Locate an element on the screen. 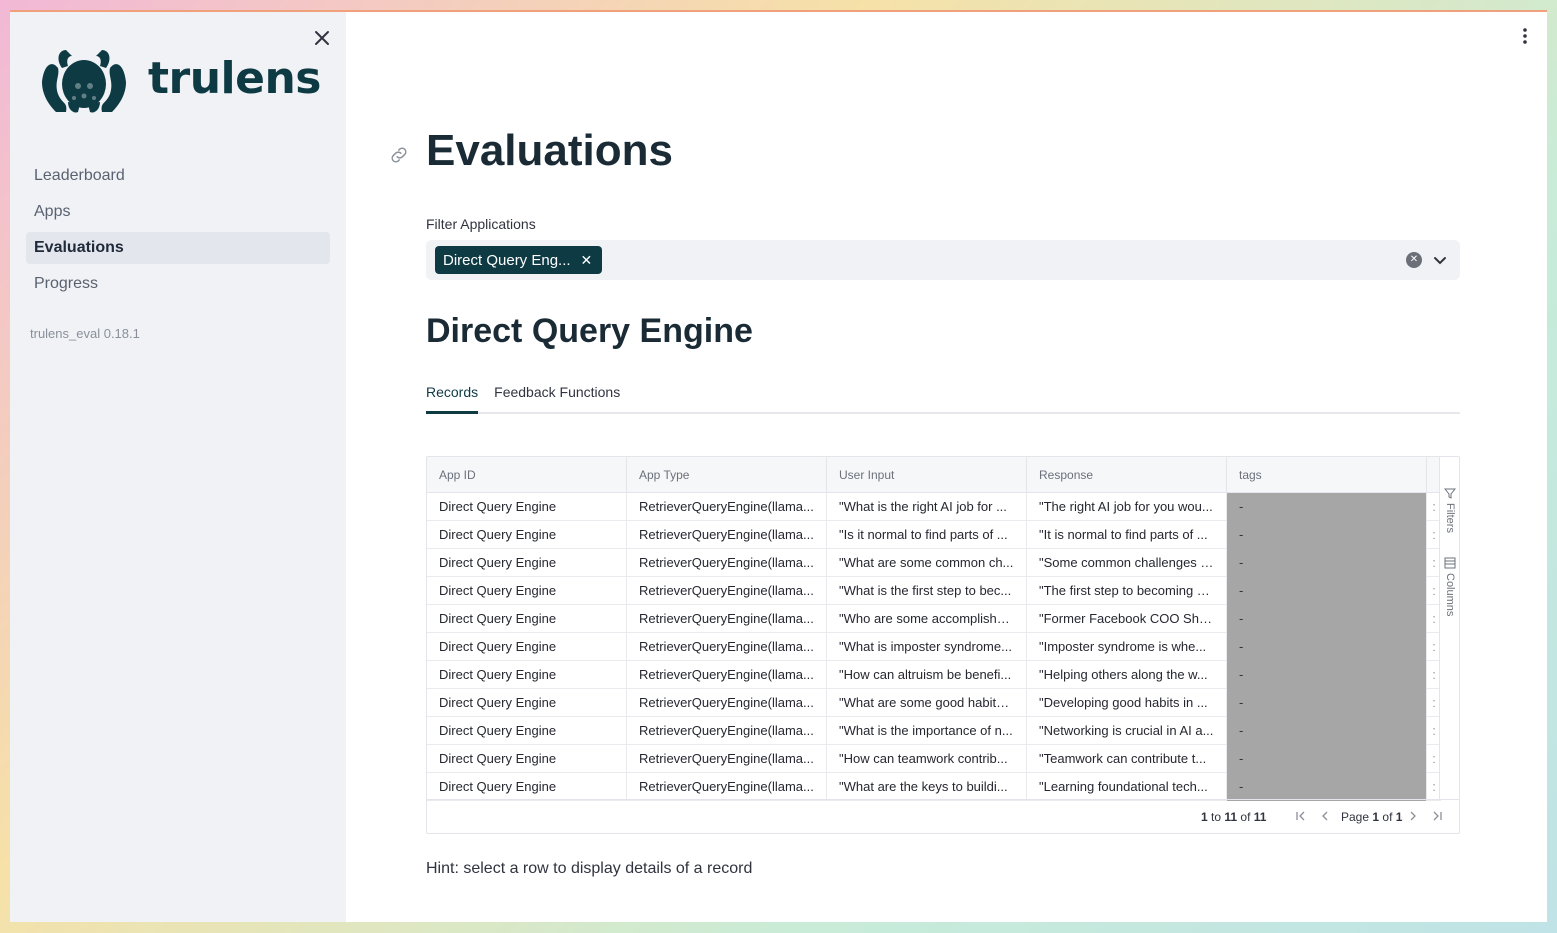  page-indicator: Page 1 of 1 is located at coordinates (1371, 817).